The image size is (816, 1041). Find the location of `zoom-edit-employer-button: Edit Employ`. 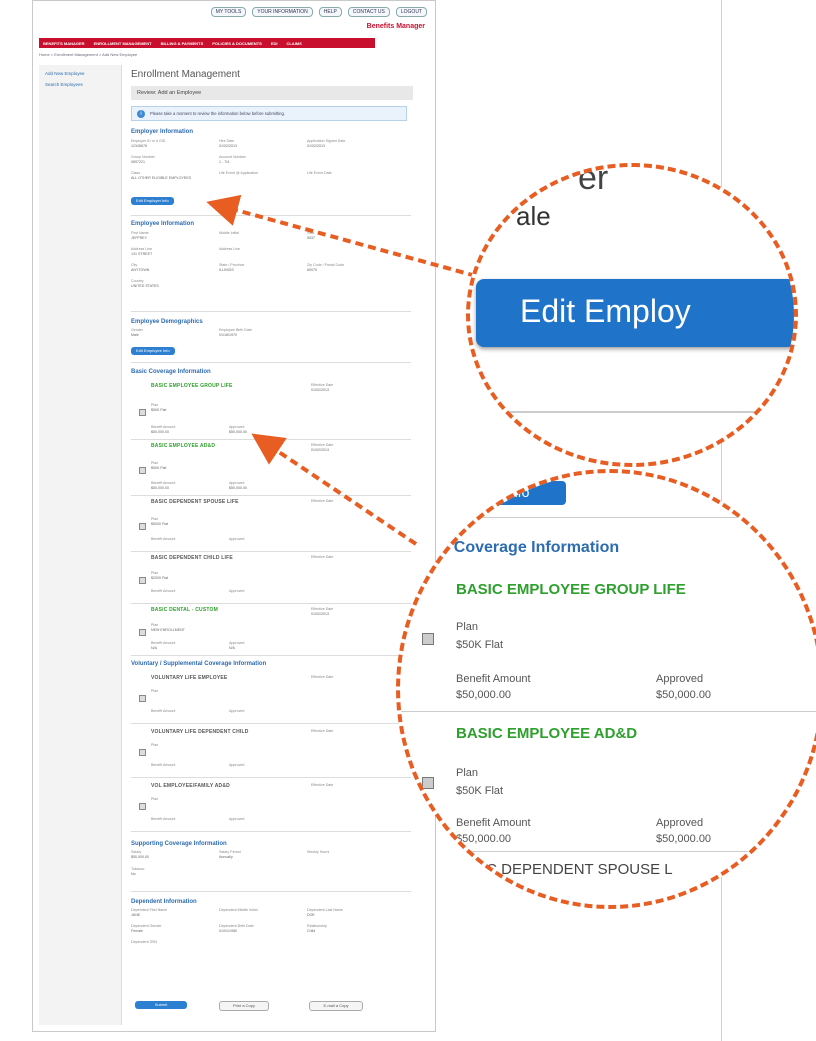

zoom-edit-employer-button: Edit Employ is located at coordinates (635, 313).